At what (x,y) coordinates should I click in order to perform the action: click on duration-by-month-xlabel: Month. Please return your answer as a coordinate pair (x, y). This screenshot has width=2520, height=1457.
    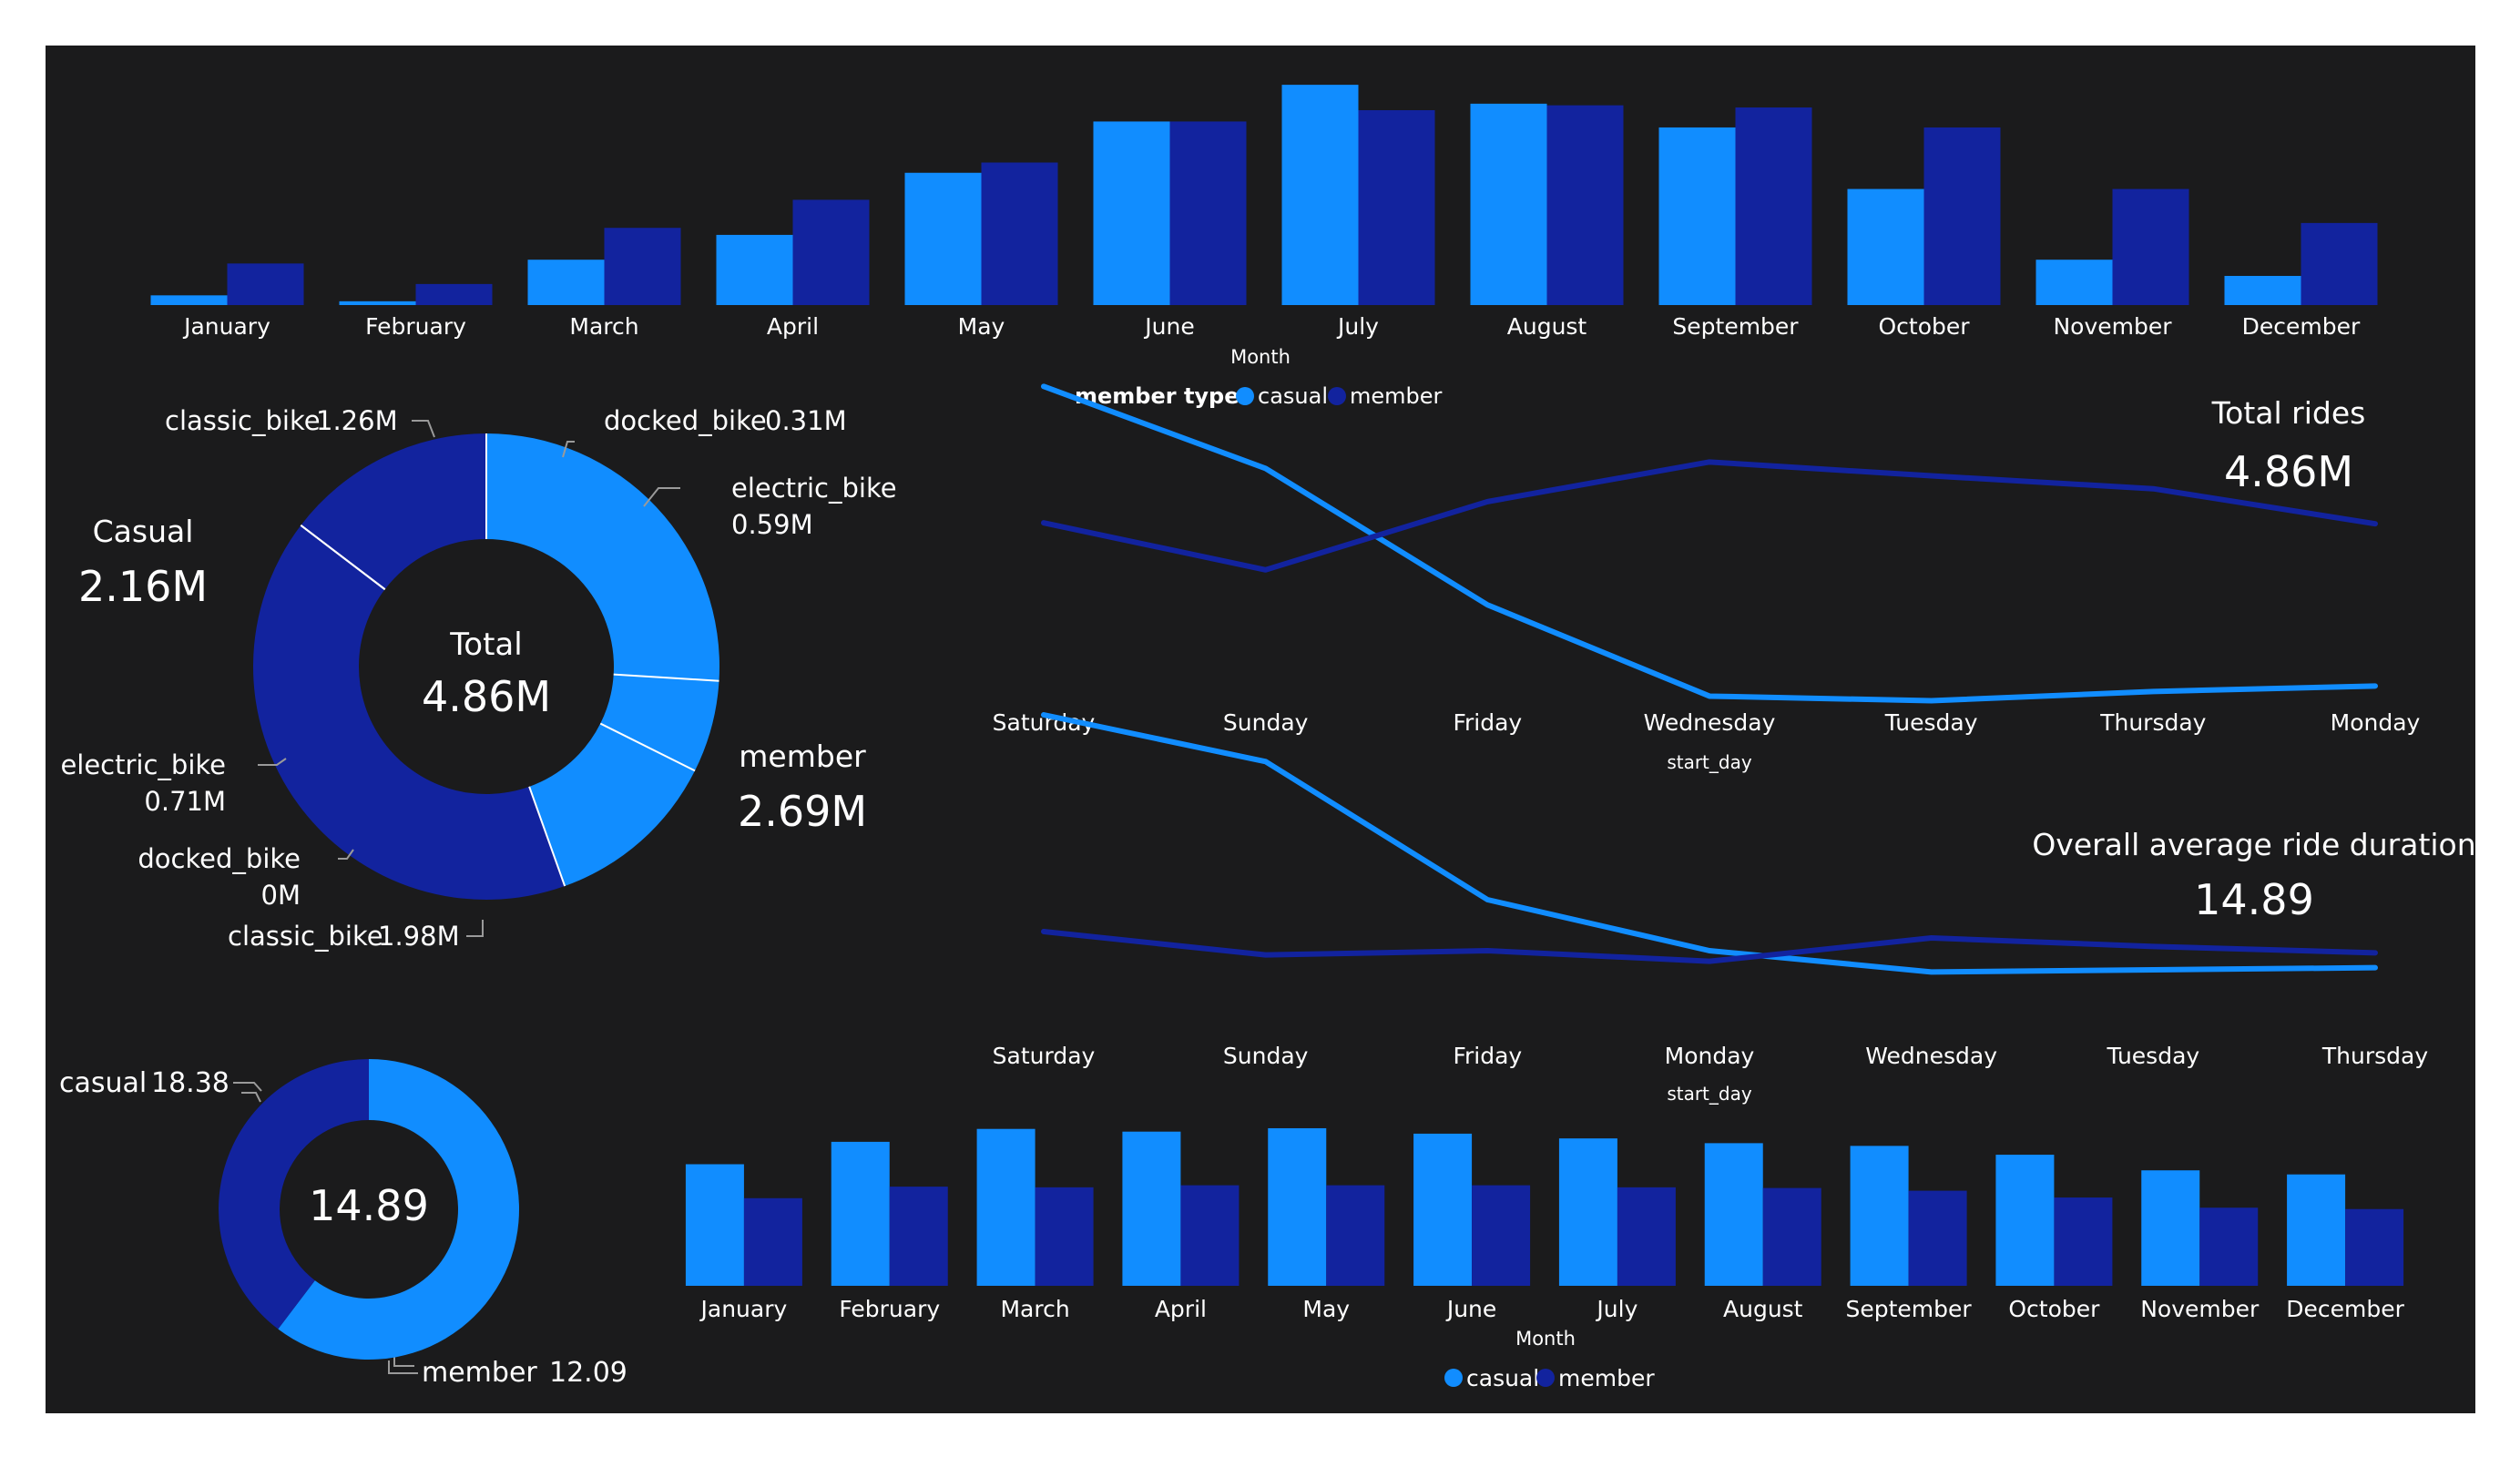
    Looking at the image, I should click on (1546, 1339).